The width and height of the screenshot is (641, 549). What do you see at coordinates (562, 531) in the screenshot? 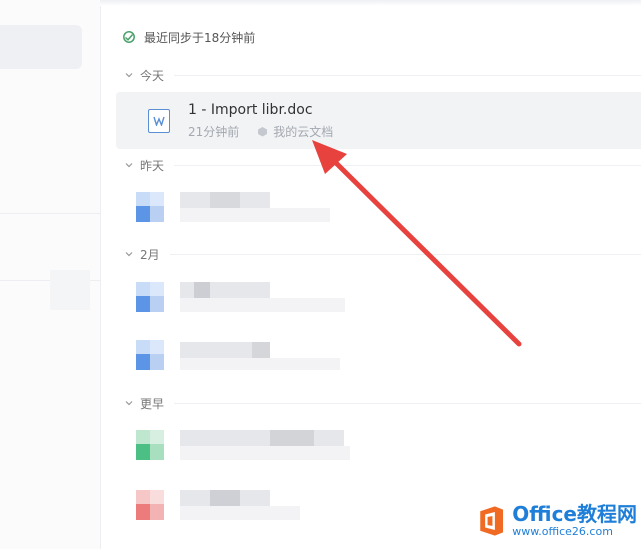
I see `watermark-url: www.office26.com` at bounding box center [562, 531].